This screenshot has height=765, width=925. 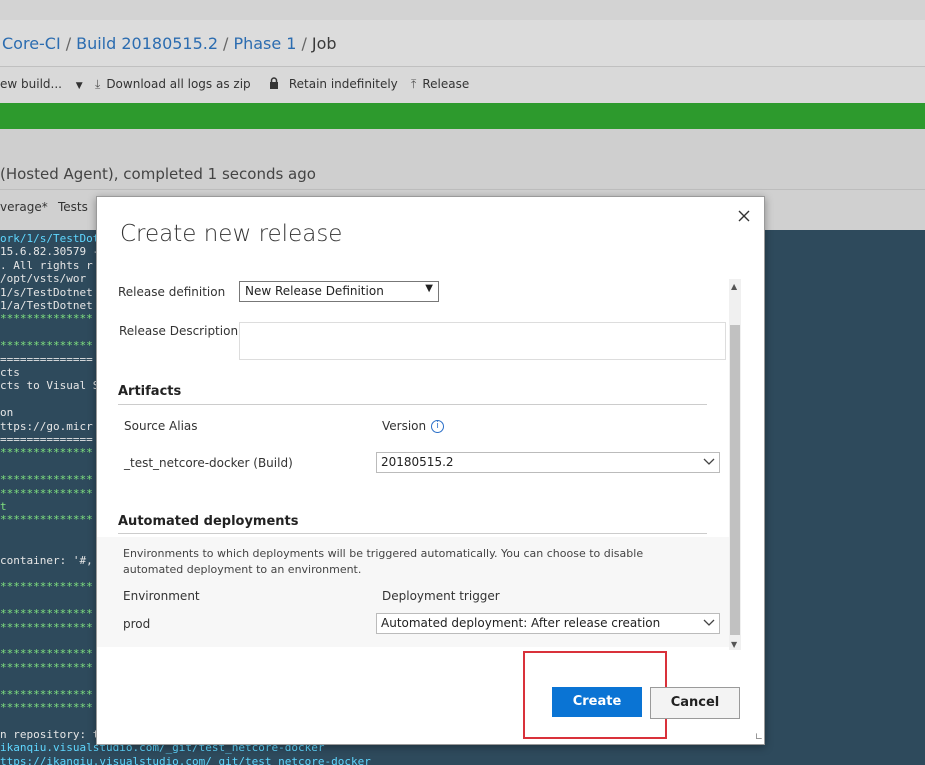 What do you see at coordinates (46, 265) in the screenshot?
I see `console-line: . All rights r` at bounding box center [46, 265].